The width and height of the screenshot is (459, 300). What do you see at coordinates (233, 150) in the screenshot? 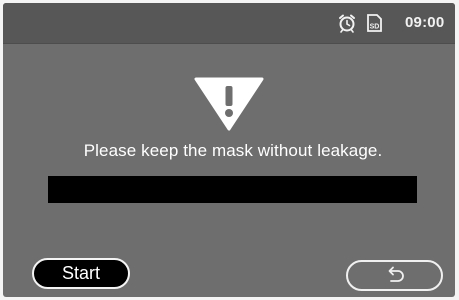
I see `leakage-message: Please keep the mask without leakage.` at bounding box center [233, 150].